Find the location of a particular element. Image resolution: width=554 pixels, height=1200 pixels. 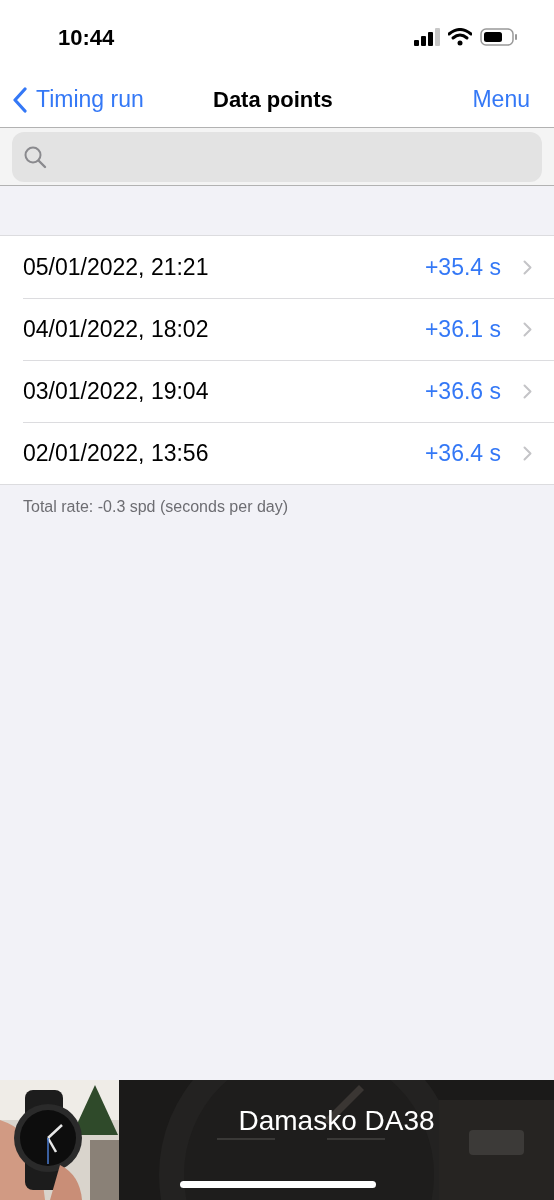

data-row: 02/01/2022, 13:56 +36.4 s is located at coordinates (277, 453).